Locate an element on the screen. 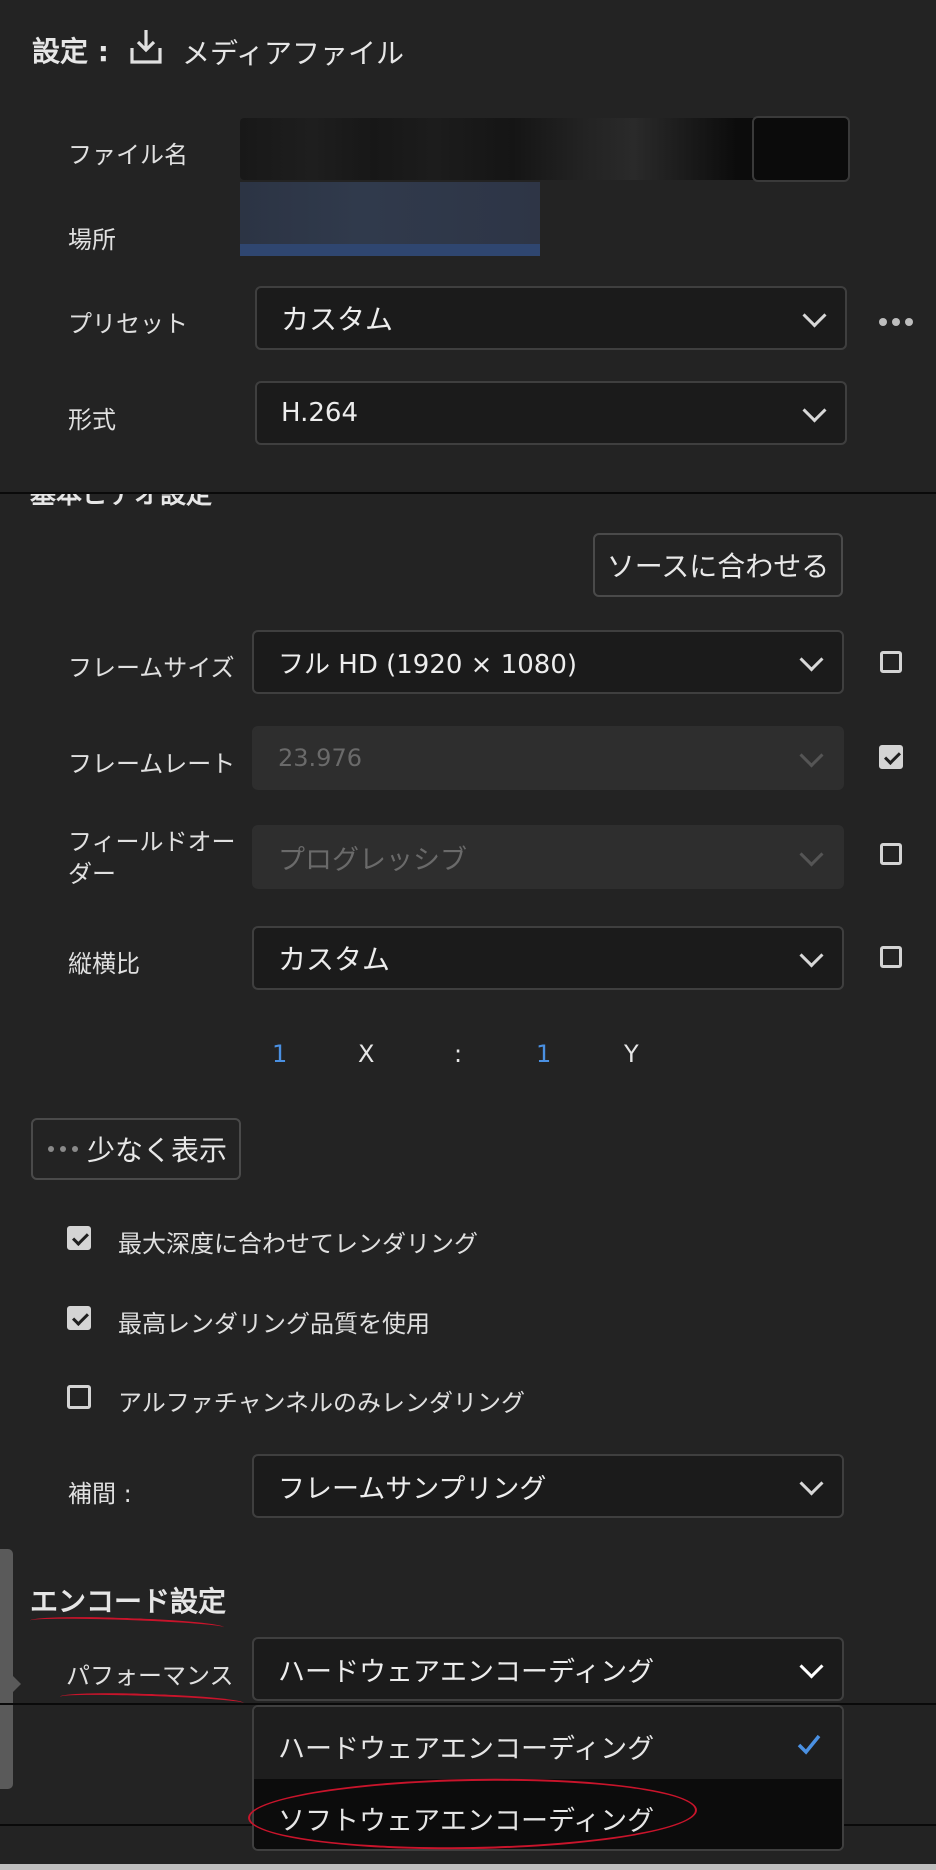  field-order-checkbox is located at coordinates (891, 854).